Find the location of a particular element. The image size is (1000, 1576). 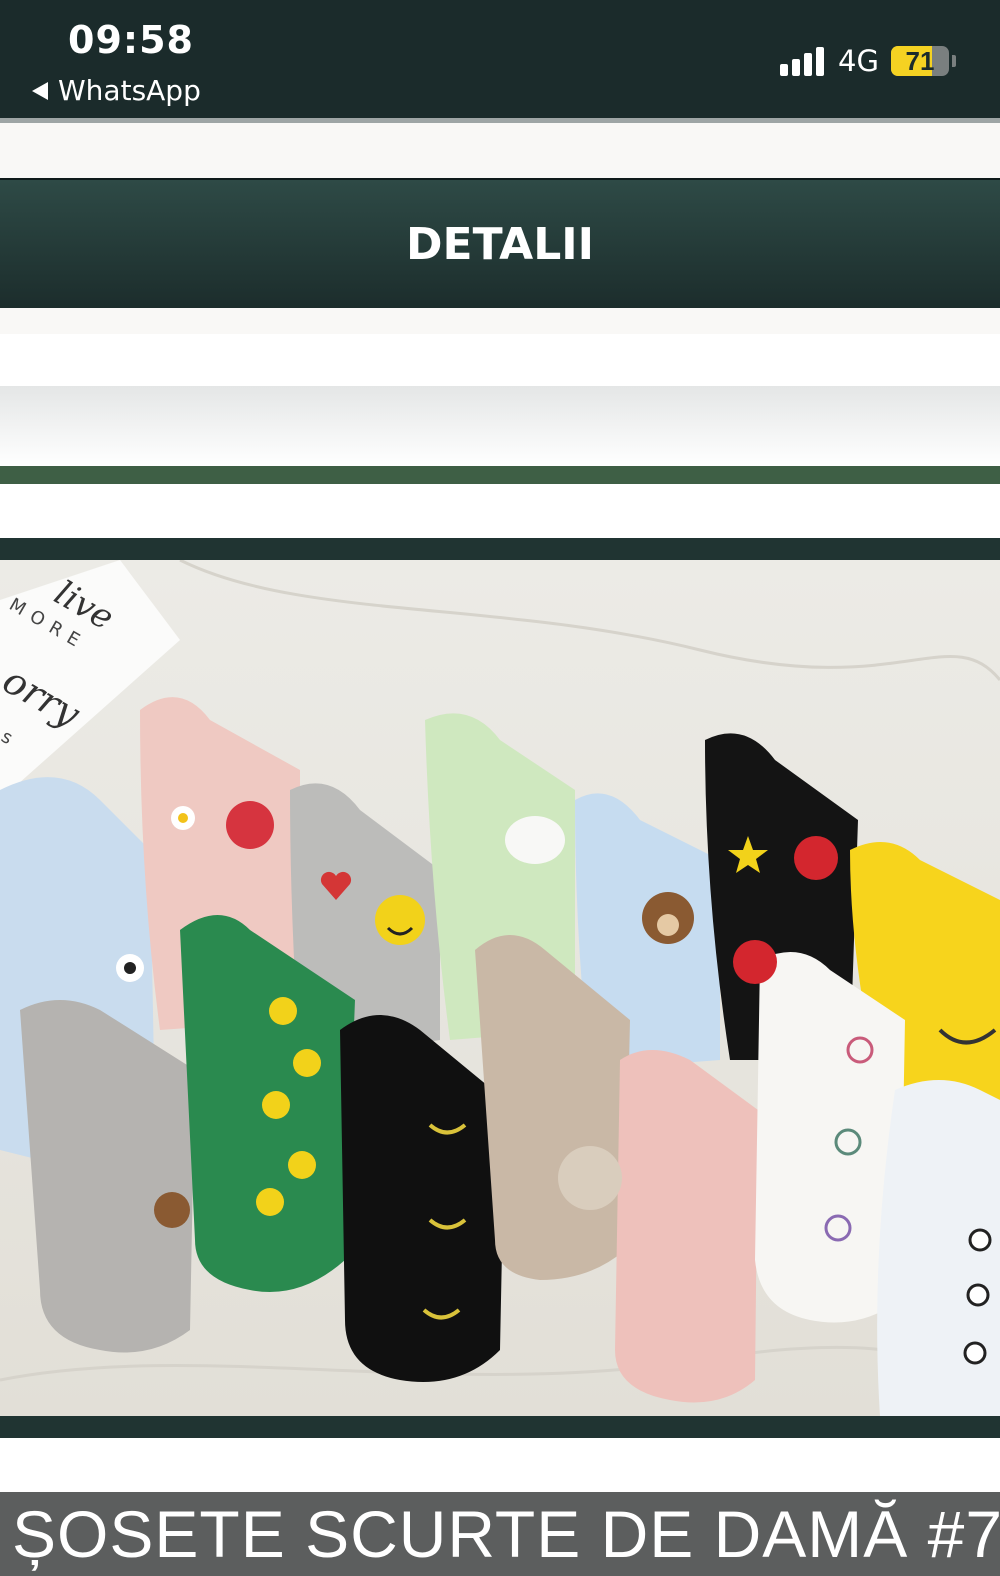

battery-icon: 71 is located at coordinates (920, 61).